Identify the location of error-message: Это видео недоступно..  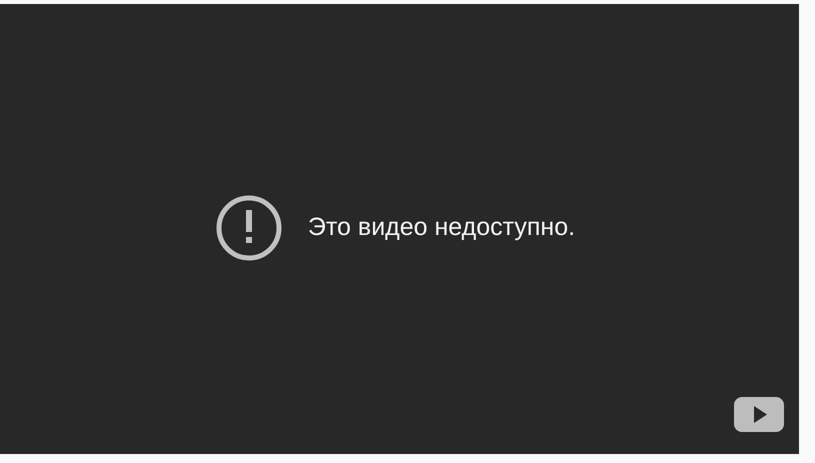
(442, 228).